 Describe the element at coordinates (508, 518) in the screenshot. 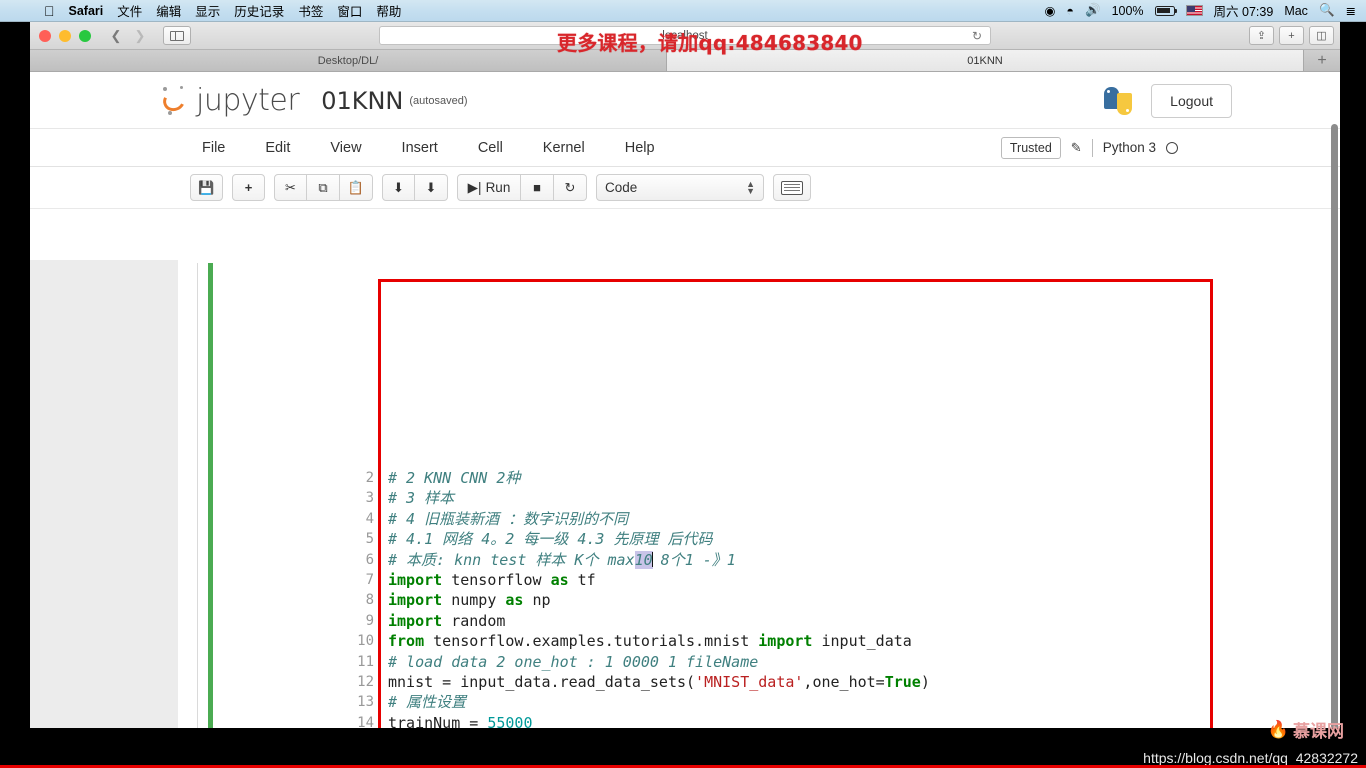

I see `code-token: # 4 旧瓶装新酒 ：数字识别的不同` at that location.